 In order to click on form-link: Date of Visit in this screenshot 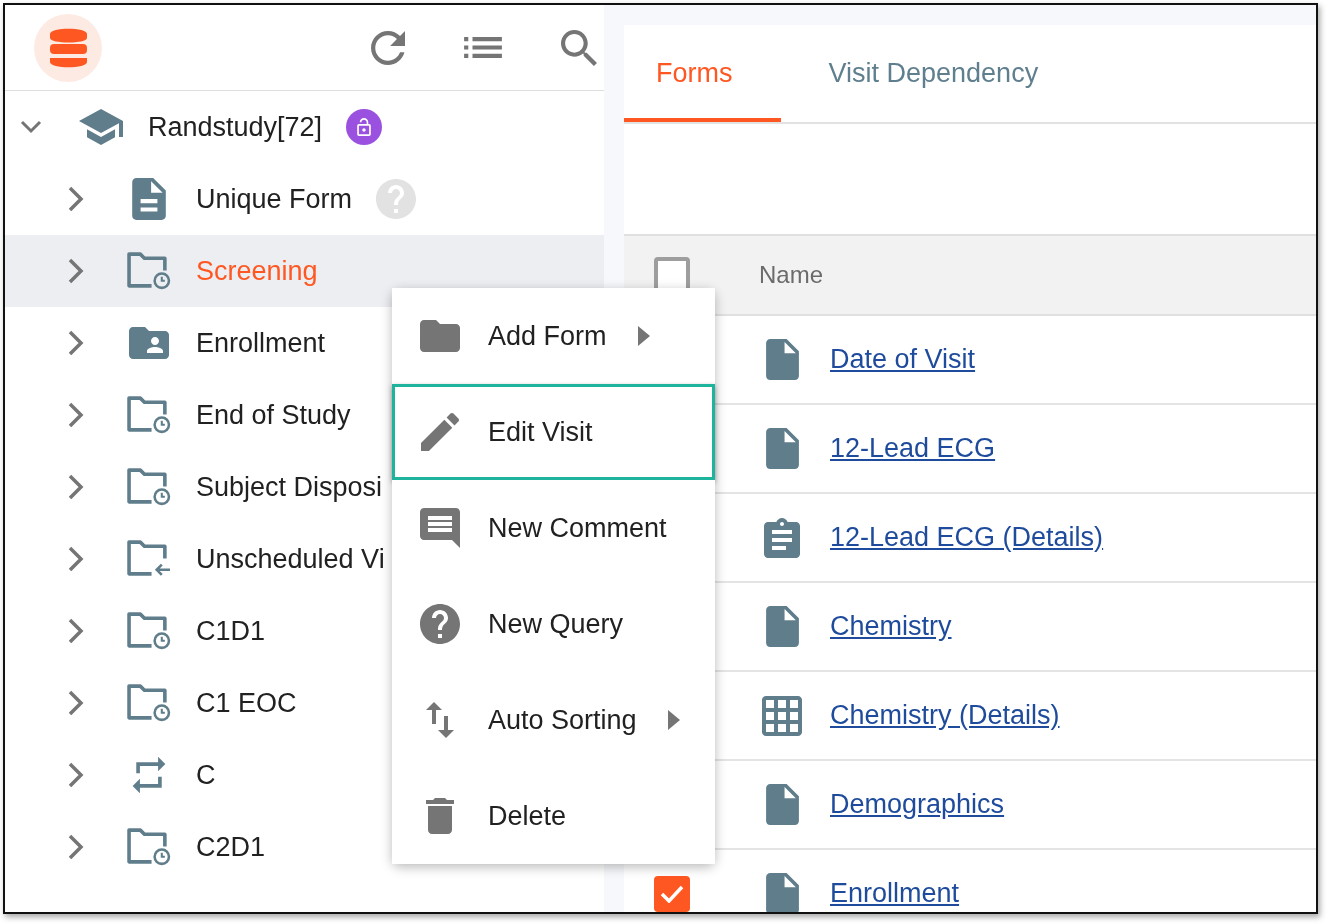, I will do `click(903, 359)`.